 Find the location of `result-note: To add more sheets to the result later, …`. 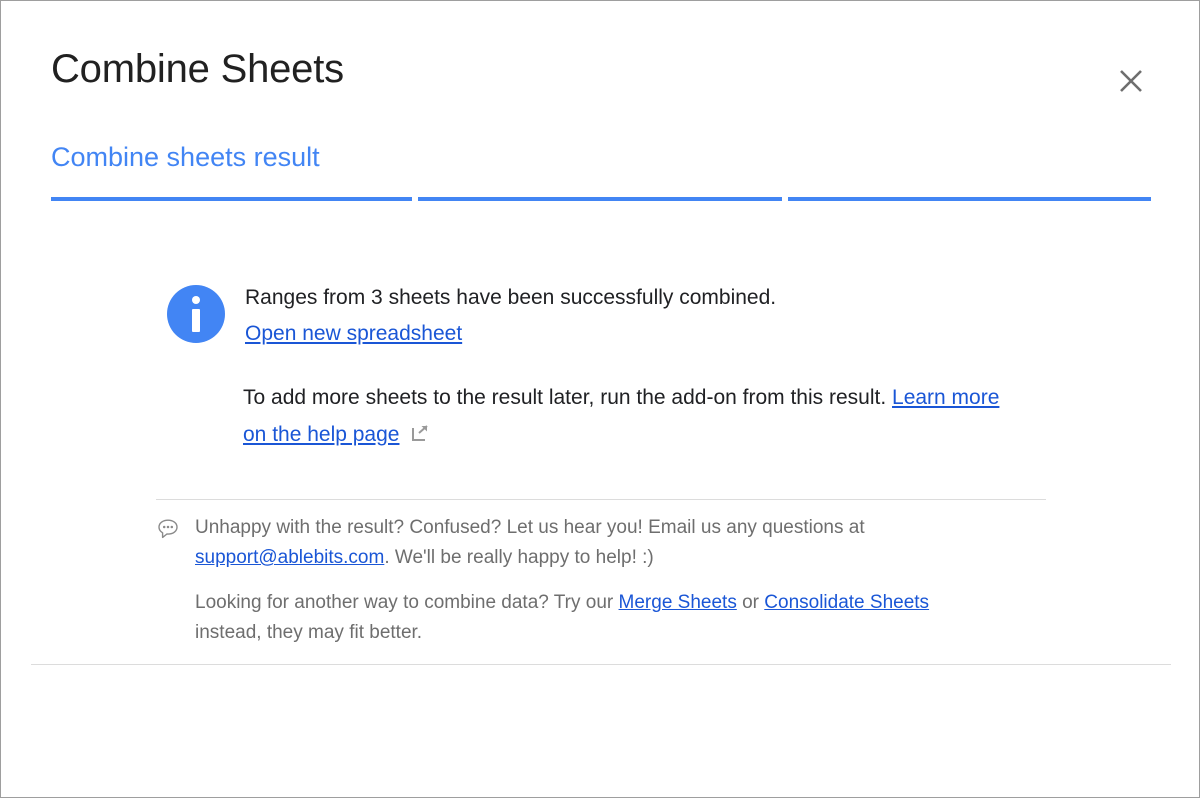

result-note: To add more sheets to the result later, … is located at coordinates (633, 416).